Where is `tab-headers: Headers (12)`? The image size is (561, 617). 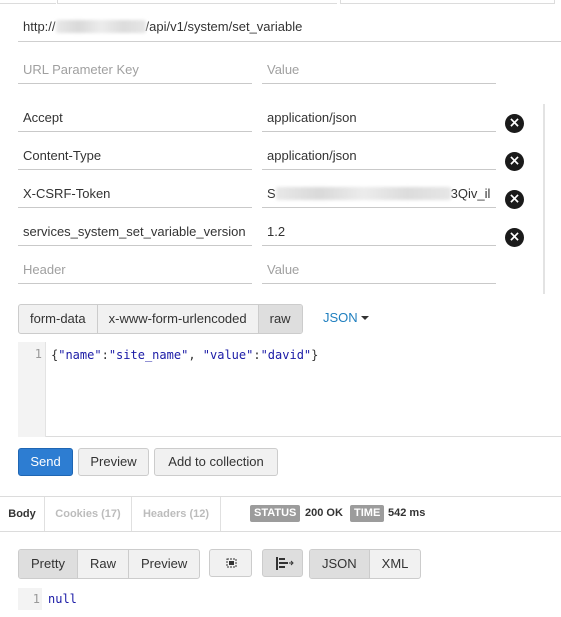 tab-headers: Headers (12) is located at coordinates (176, 514).